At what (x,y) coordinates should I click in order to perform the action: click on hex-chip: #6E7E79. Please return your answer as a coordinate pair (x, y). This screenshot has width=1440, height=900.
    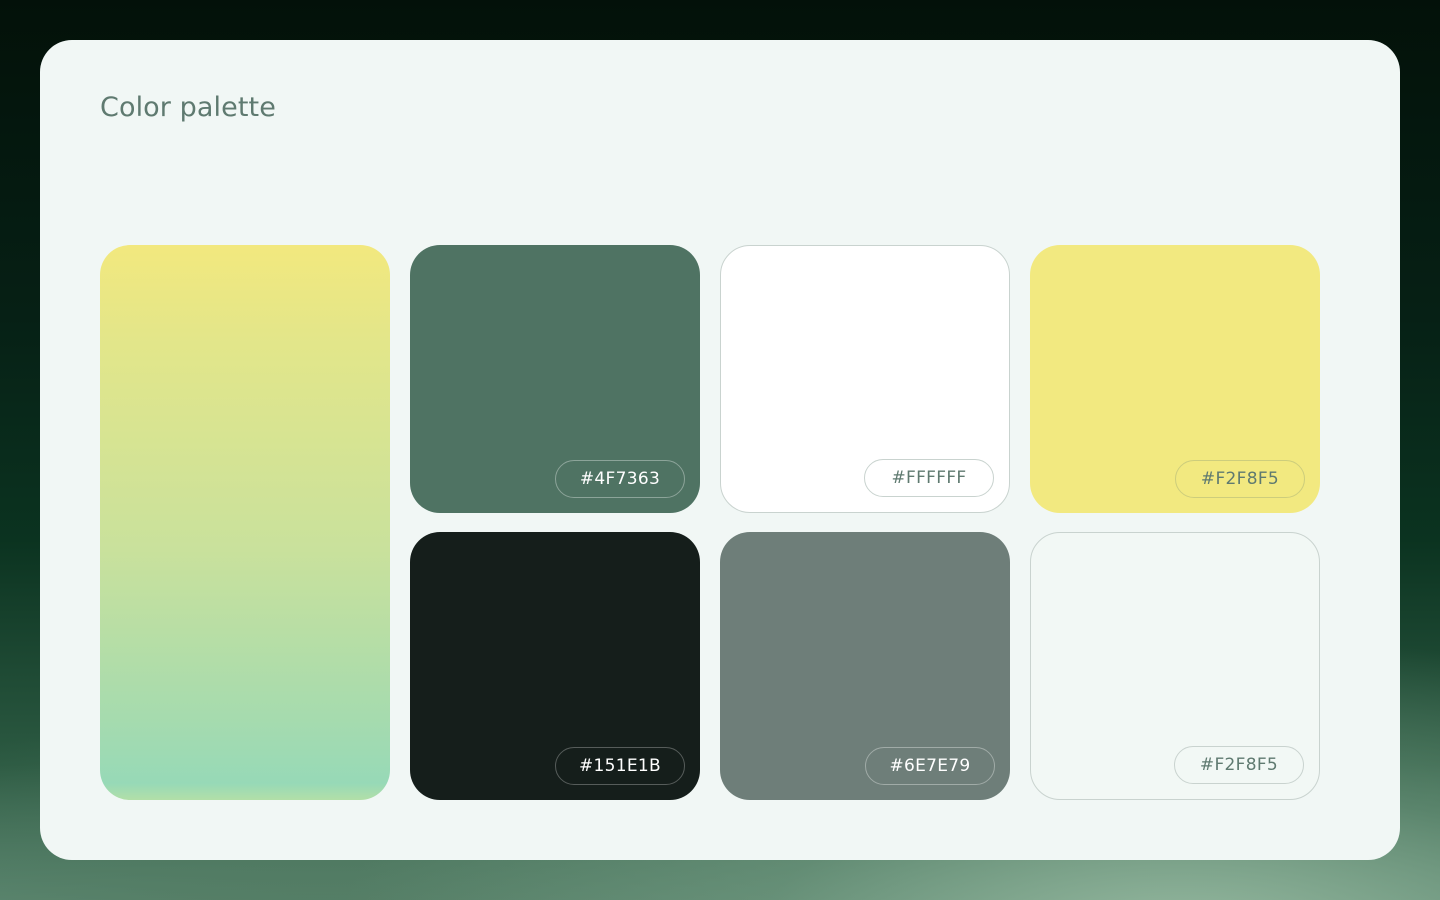
    Looking at the image, I should click on (930, 766).